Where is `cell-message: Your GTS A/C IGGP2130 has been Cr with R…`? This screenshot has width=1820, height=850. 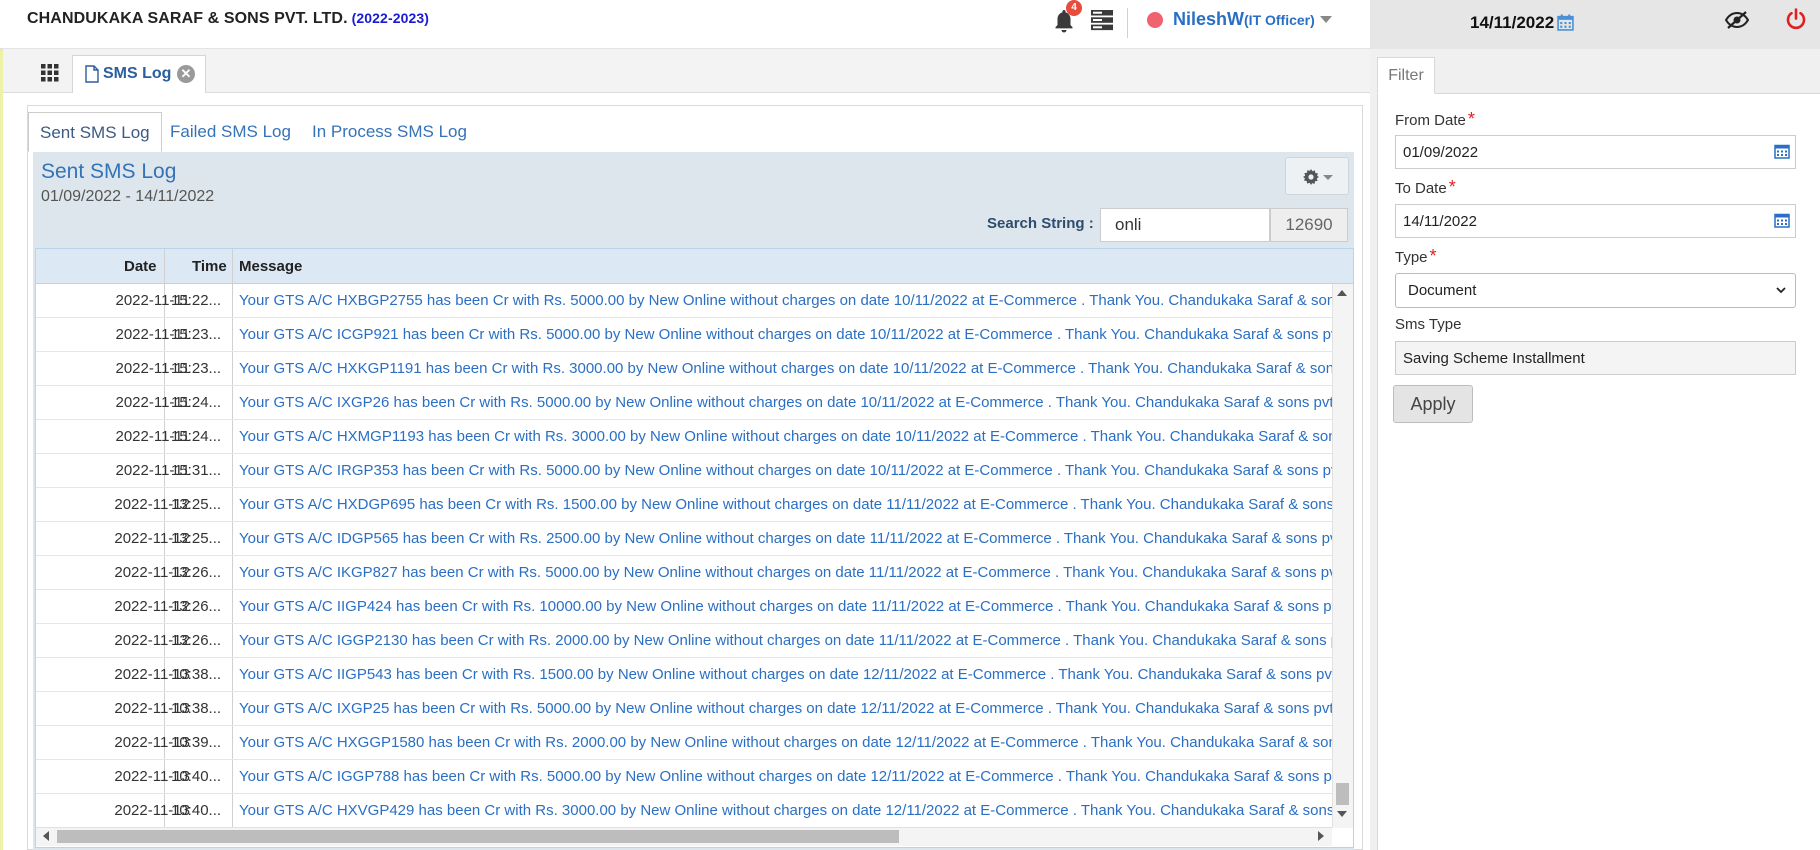 cell-message: Your GTS A/C IGGP2130 has been Cr with R… is located at coordinates (785, 640).